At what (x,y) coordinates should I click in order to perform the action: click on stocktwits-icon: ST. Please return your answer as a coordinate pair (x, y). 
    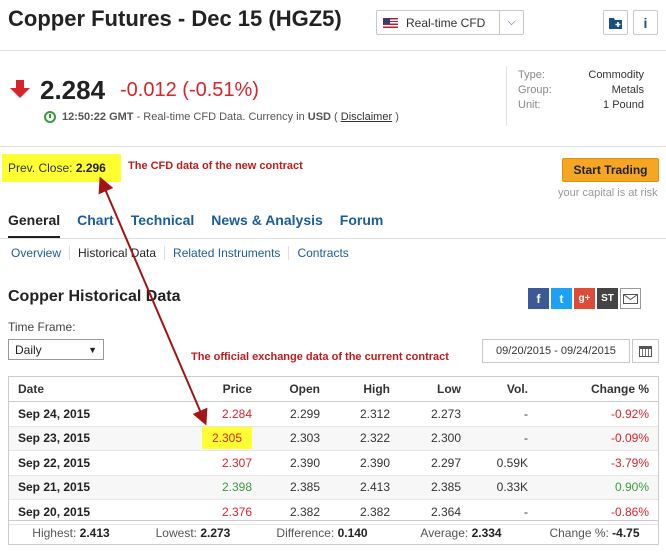
    Looking at the image, I should click on (607, 298).